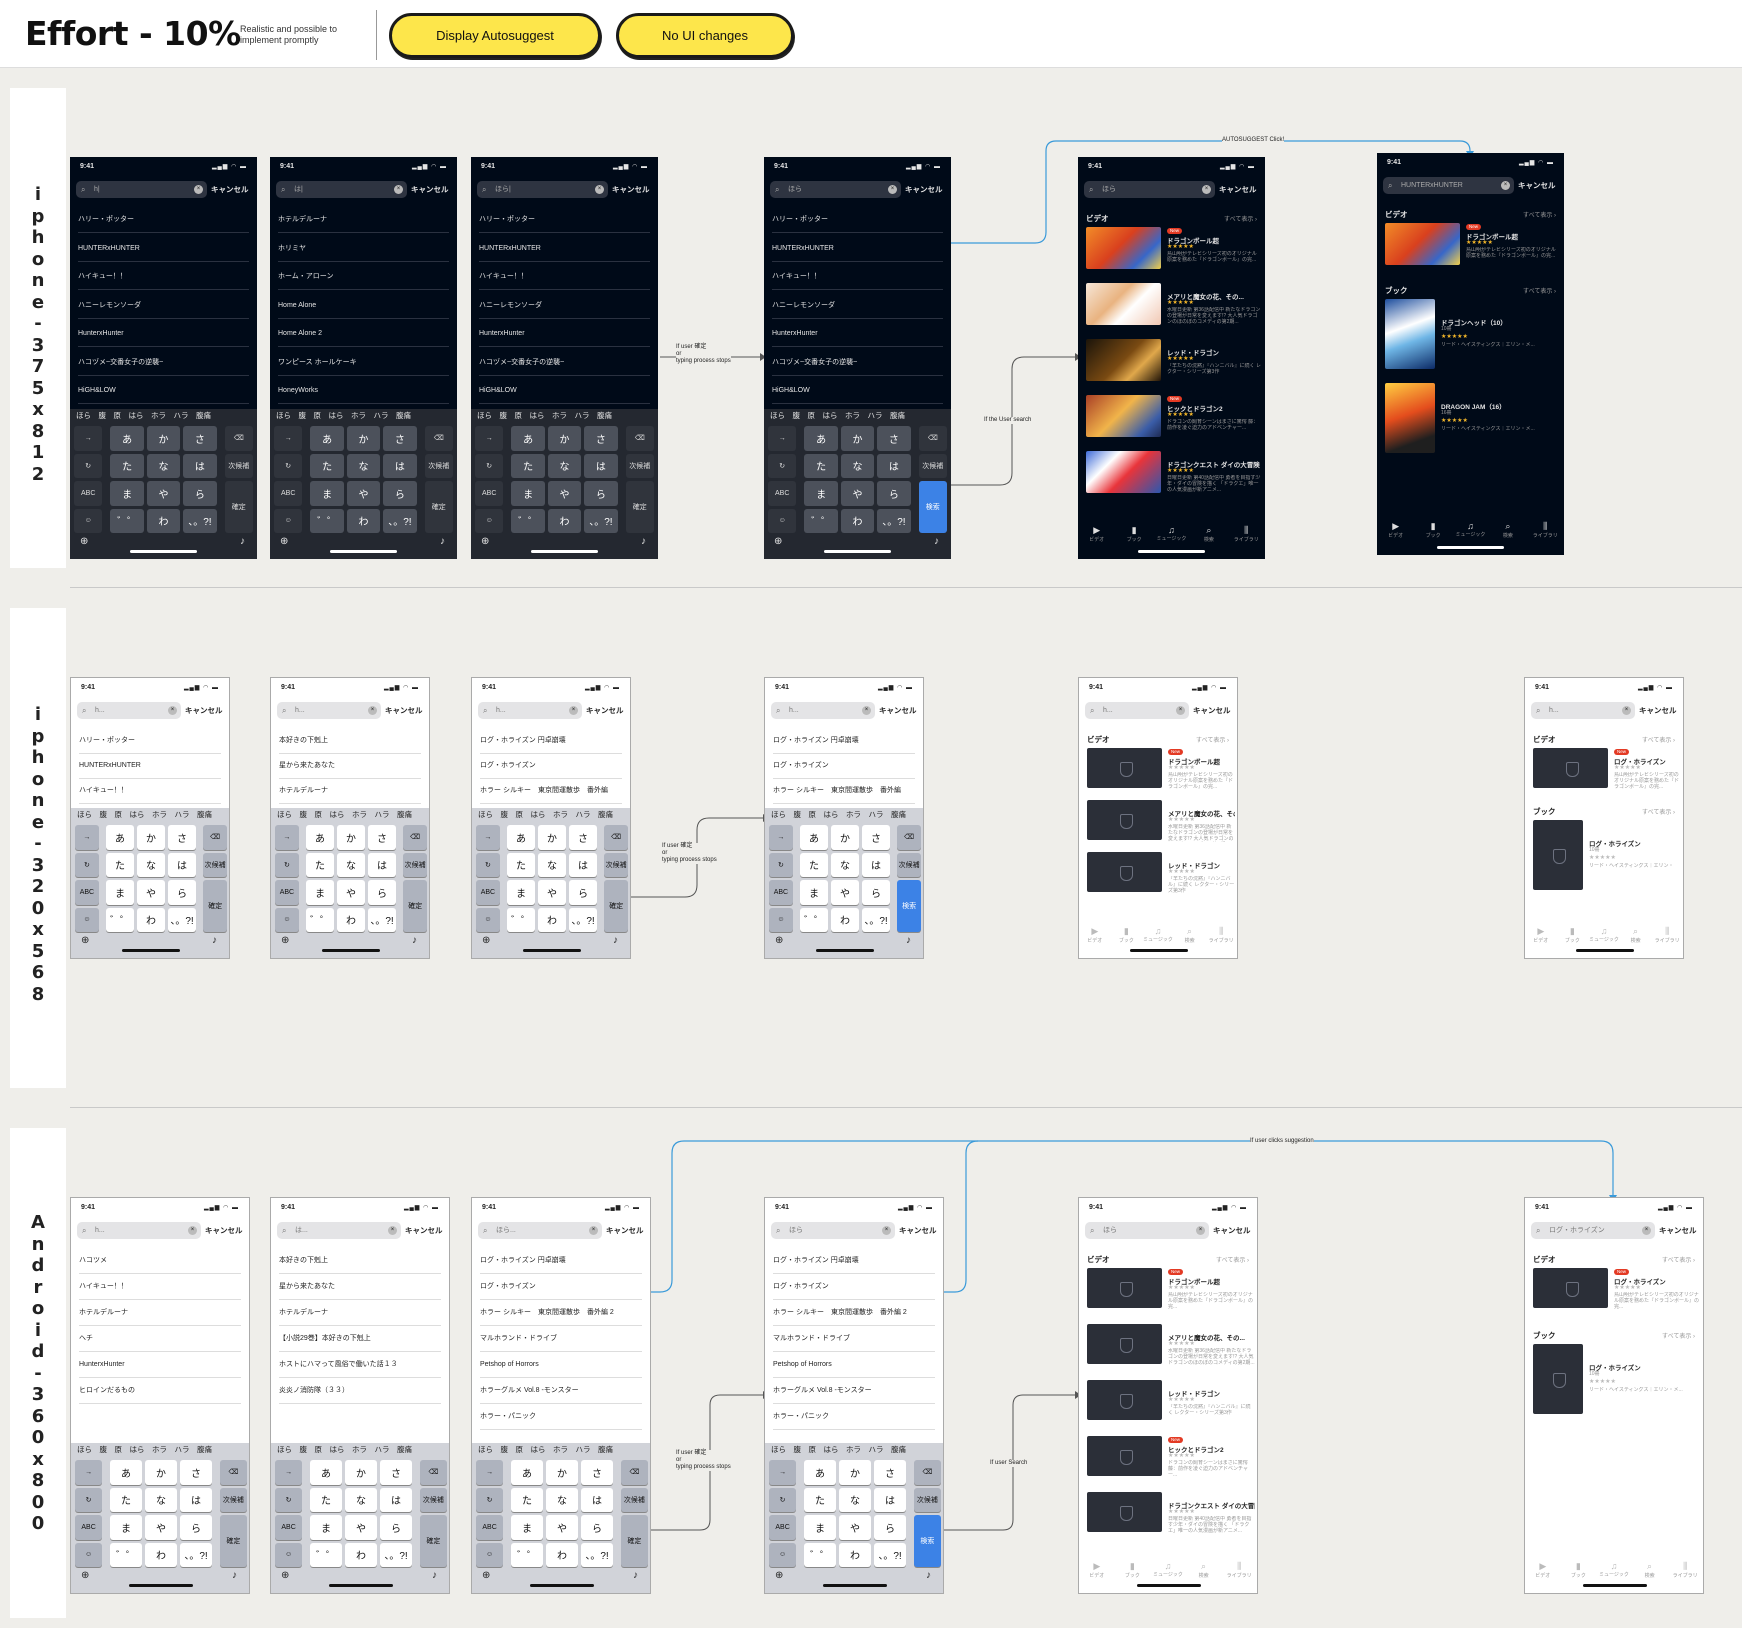 The width and height of the screenshot is (1742, 1628). I want to click on suggestion-item: HUNTERxHUNTER, so click(564, 249).